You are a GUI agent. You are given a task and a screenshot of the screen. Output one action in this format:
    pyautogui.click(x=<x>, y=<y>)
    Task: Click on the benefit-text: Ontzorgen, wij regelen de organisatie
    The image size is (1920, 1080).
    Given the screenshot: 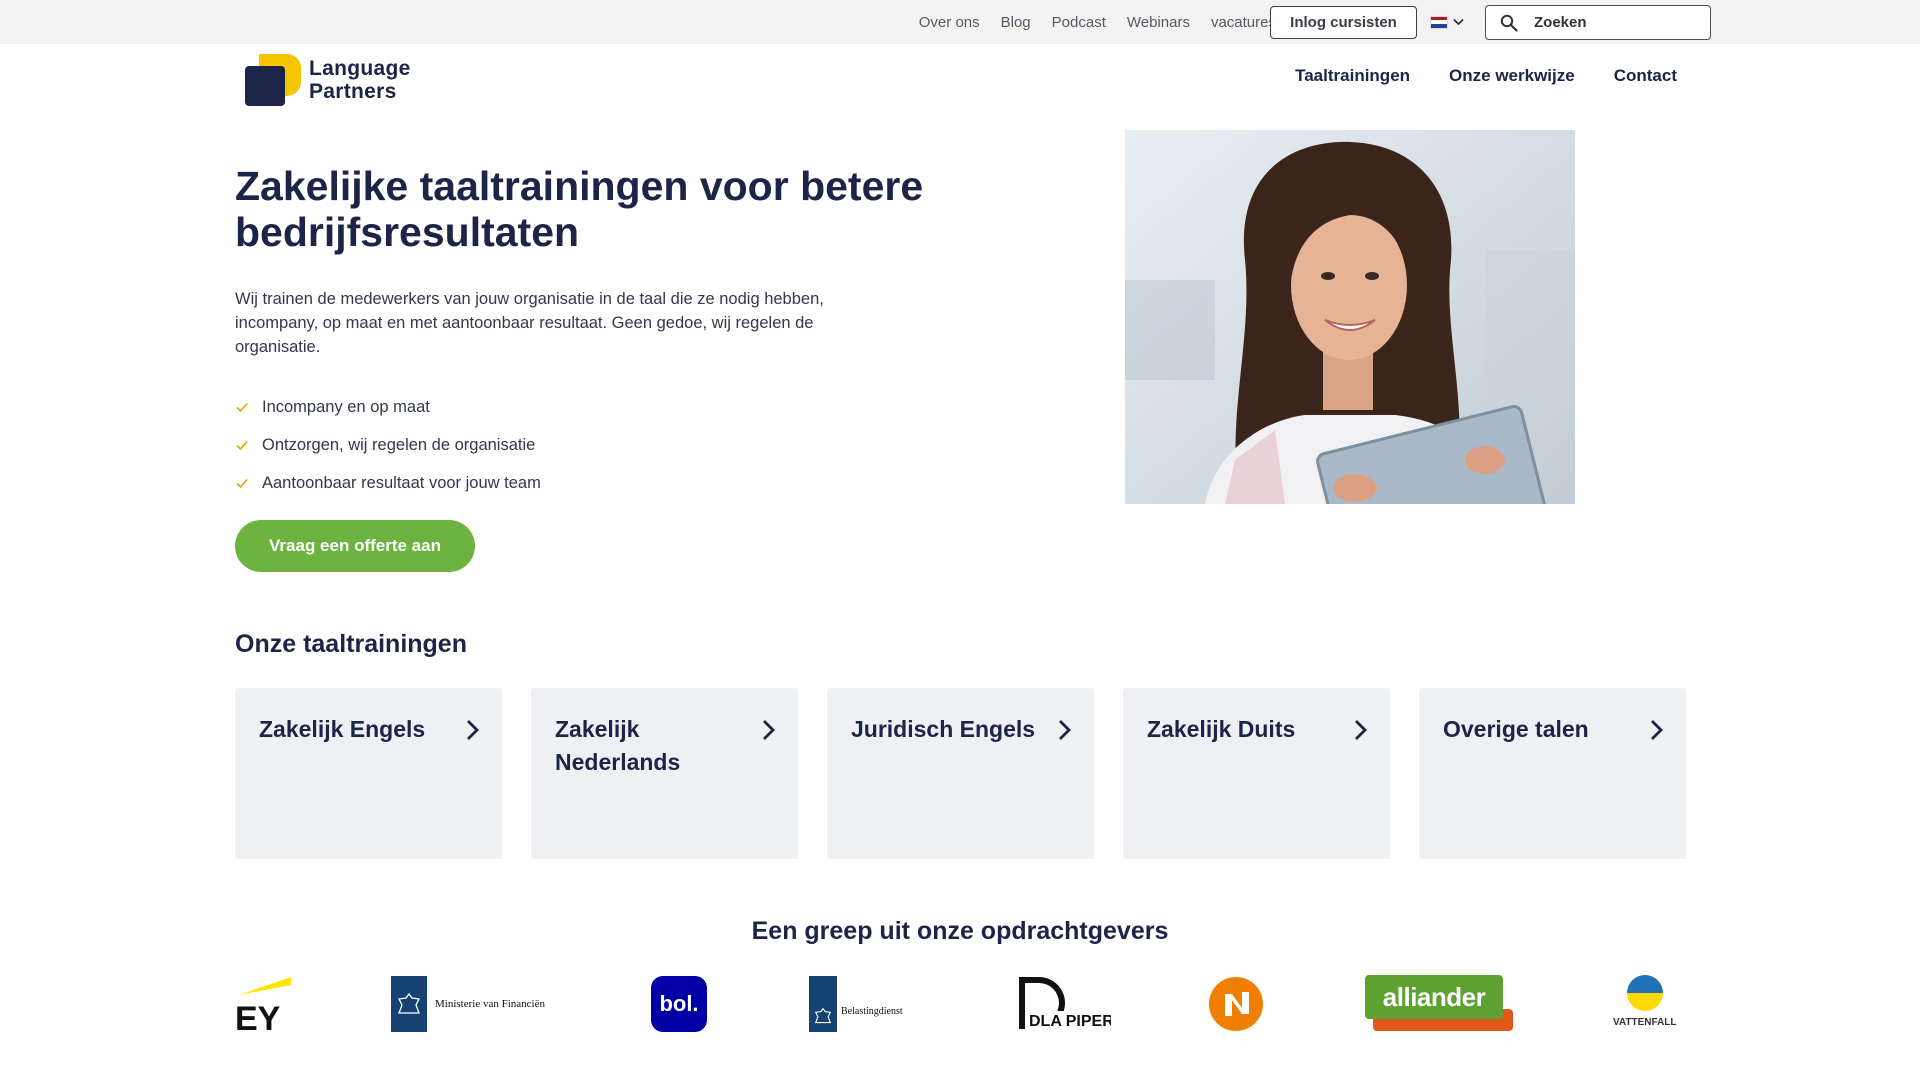 What is the action you would take?
    pyautogui.click(x=399, y=444)
    